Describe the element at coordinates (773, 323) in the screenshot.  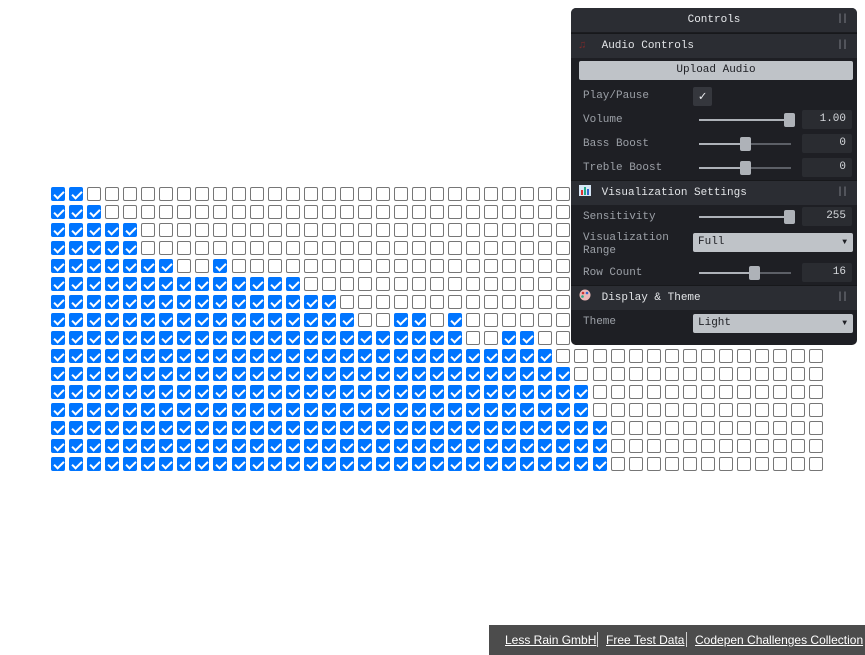
I see `theme-select: Light ▼` at that location.